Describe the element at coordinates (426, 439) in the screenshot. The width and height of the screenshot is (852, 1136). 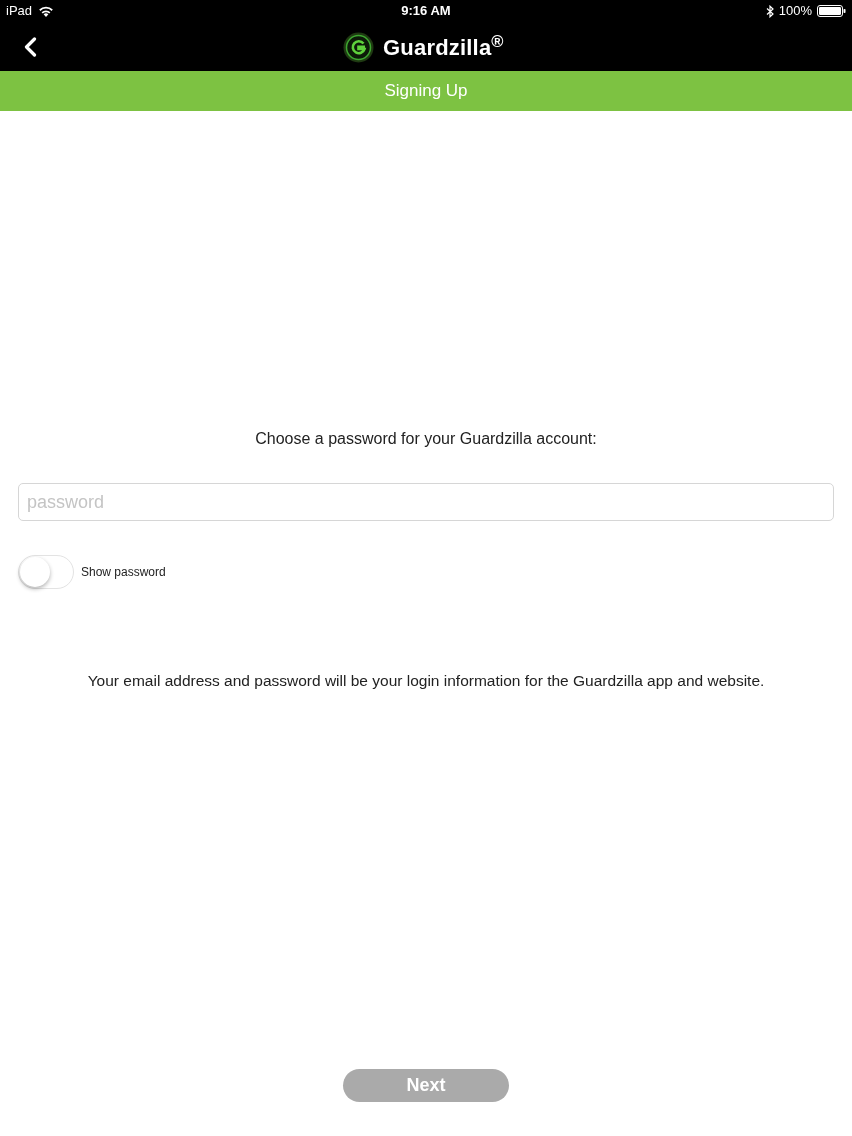
I see `password-prompt: Choose a password for your Guardzilla account:` at that location.